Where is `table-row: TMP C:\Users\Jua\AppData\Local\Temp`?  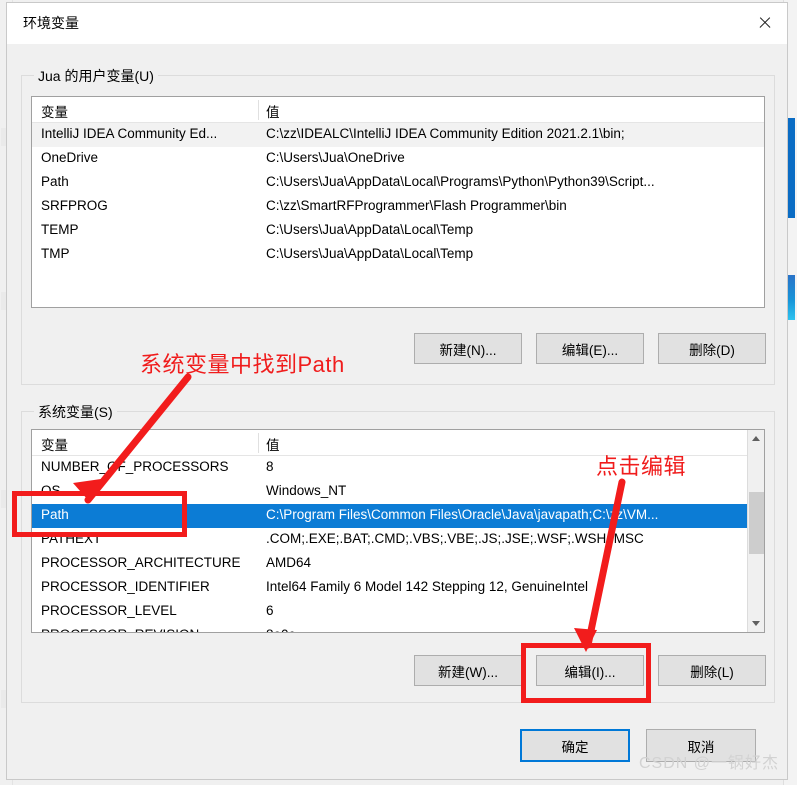 table-row: TMP C:\Users\Jua\AppData\Local\Temp is located at coordinates (398, 255).